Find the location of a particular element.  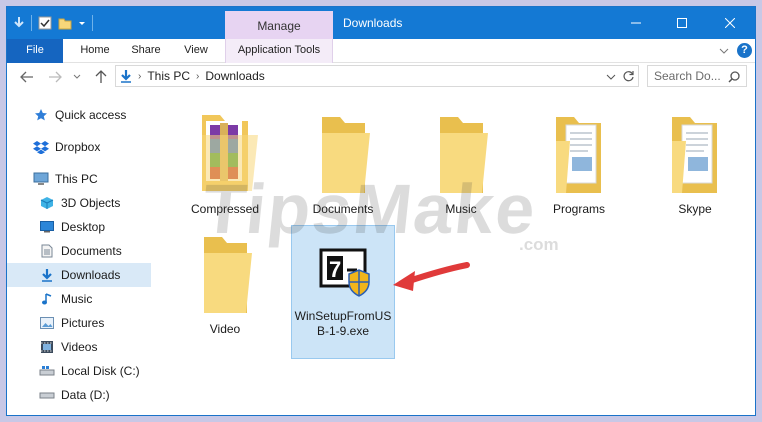

sidebar-item-this-pc: This PC is located at coordinates (79, 179).